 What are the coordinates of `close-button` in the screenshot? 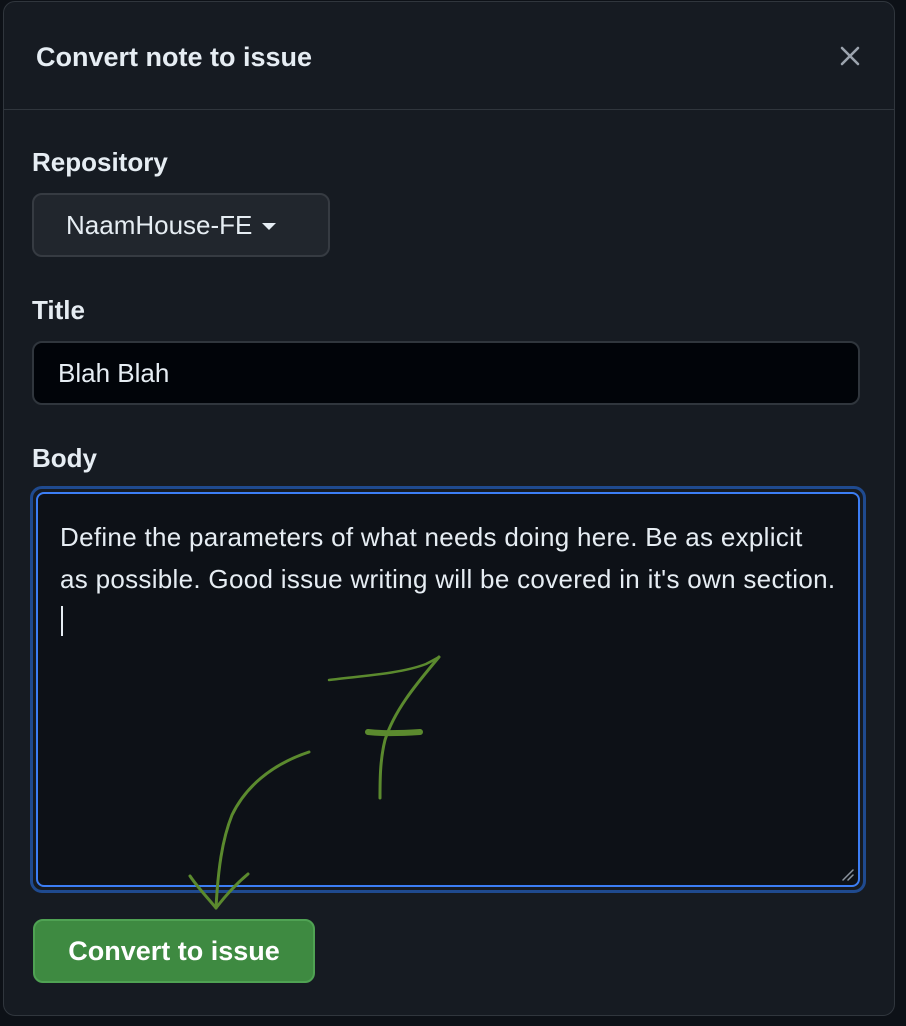 It's located at (850, 56).